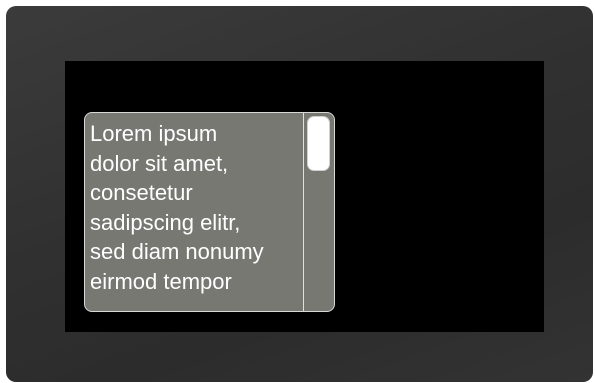 This screenshot has height=383, width=595. I want to click on scrollbar-track-divider, so click(303, 212).